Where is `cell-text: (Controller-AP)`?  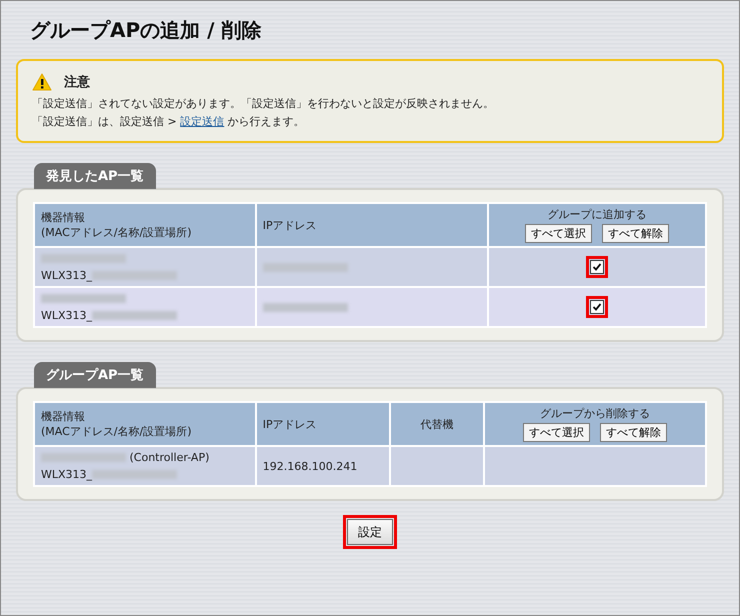
cell-text: (Controller-AP) is located at coordinates (169, 457).